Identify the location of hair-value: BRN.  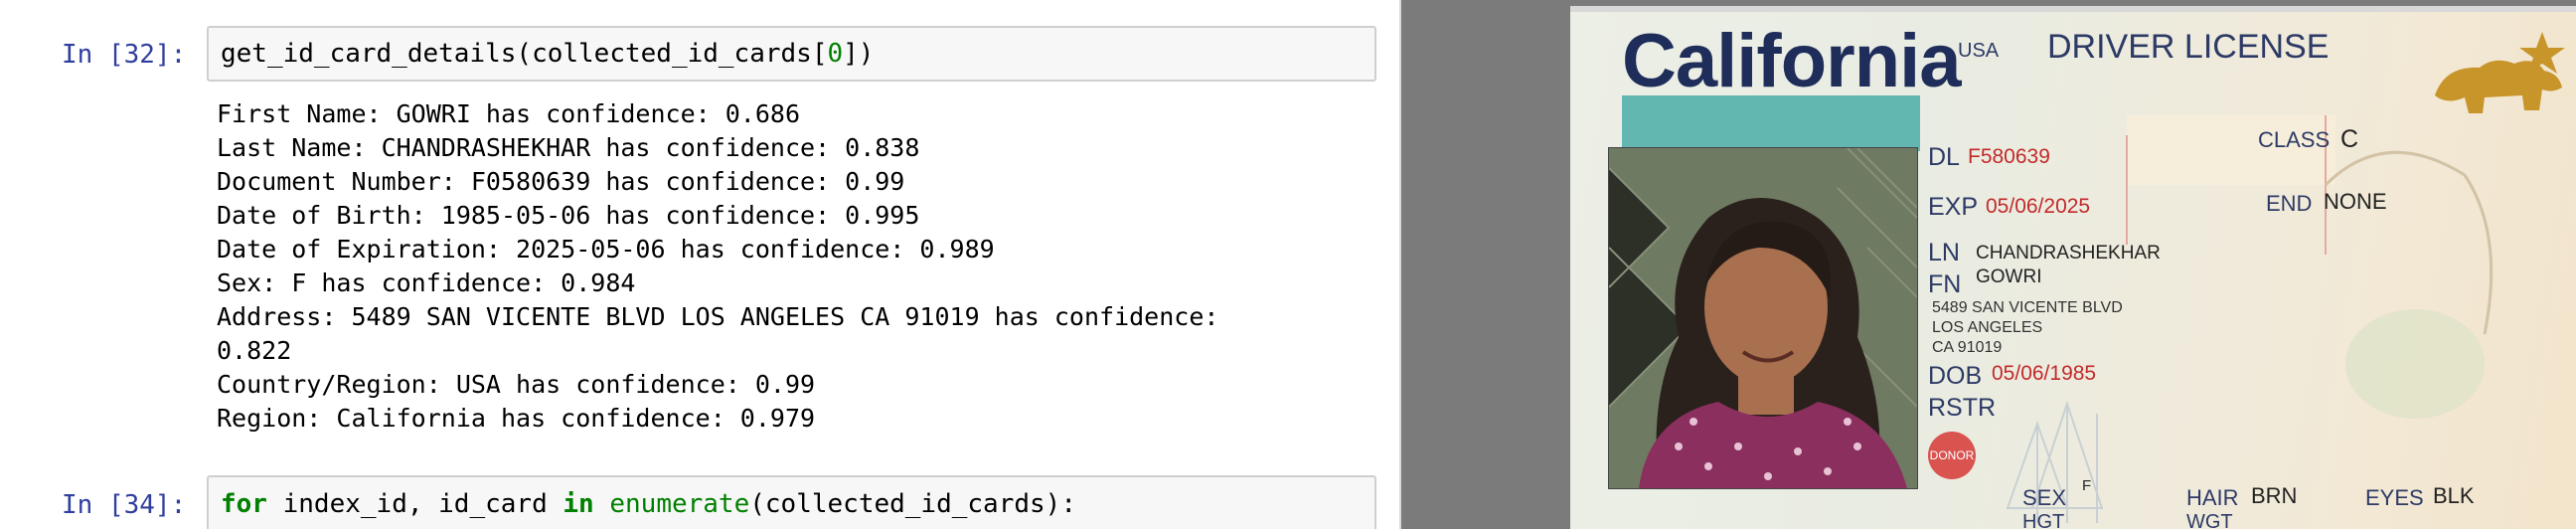
(2274, 495).